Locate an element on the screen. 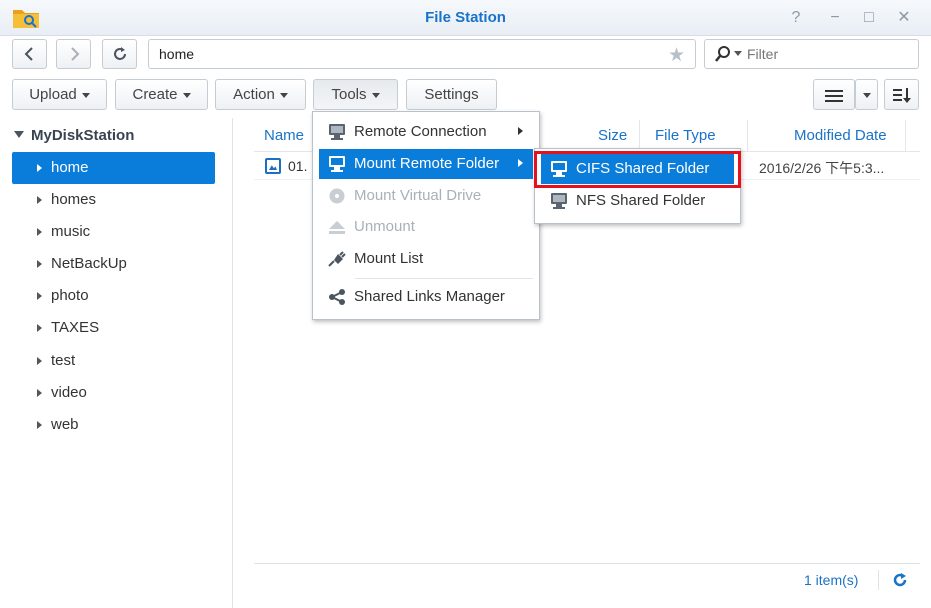 The width and height of the screenshot is (931, 608). menu-divider is located at coordinates (444, 278).